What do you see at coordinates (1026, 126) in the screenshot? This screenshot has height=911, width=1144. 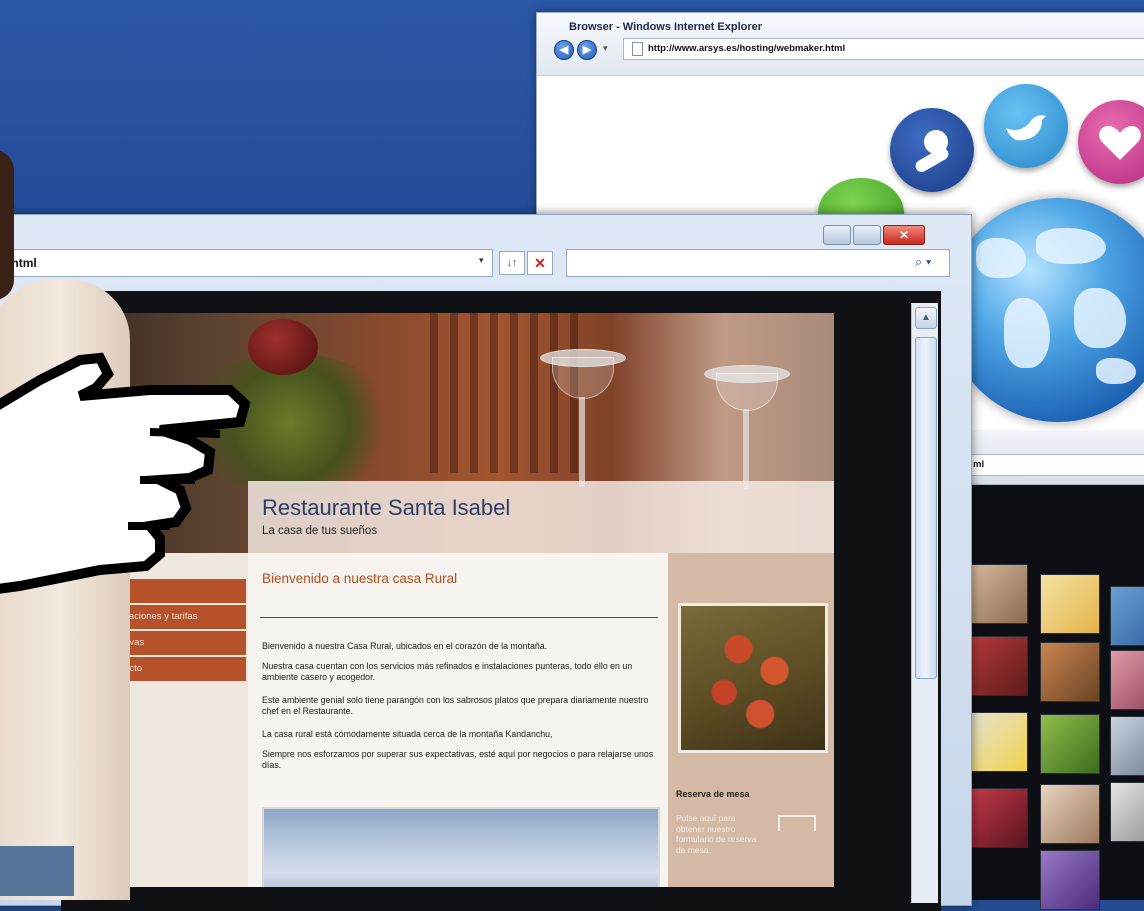 I see `twitter-icon` at bounding box center [1026, 126].